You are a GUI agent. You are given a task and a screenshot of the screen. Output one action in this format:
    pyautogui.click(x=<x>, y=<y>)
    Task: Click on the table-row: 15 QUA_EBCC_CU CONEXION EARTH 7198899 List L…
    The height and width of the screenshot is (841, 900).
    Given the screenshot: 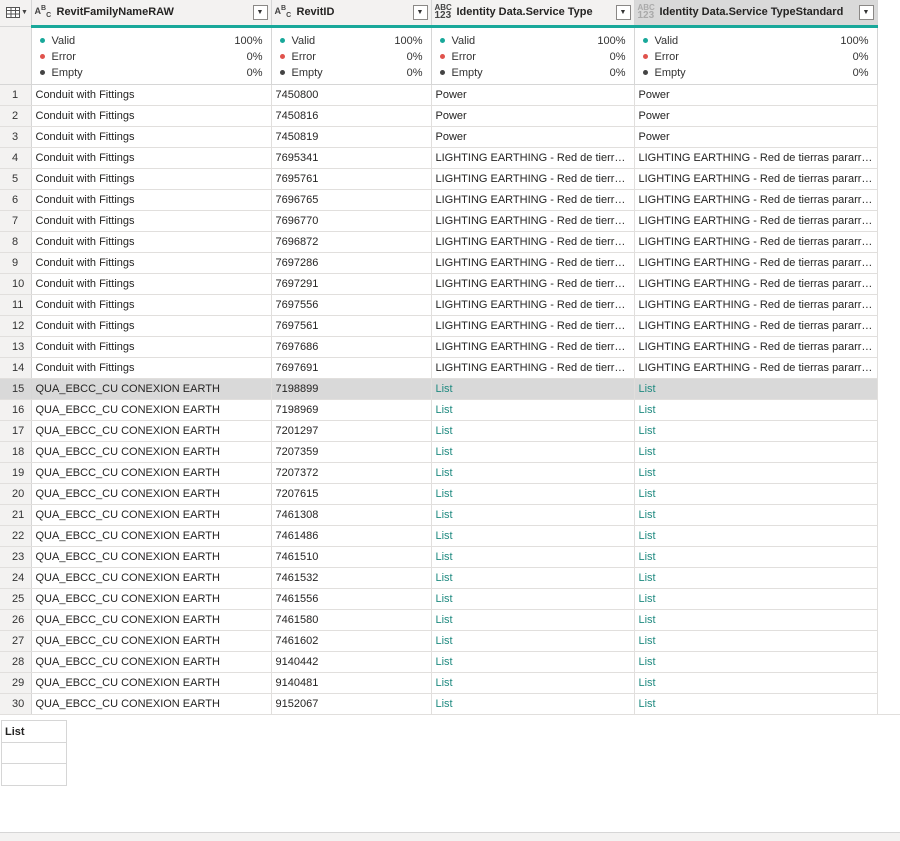 What is the action you would take?
    pyautogui.click(x=439, y=389)
    